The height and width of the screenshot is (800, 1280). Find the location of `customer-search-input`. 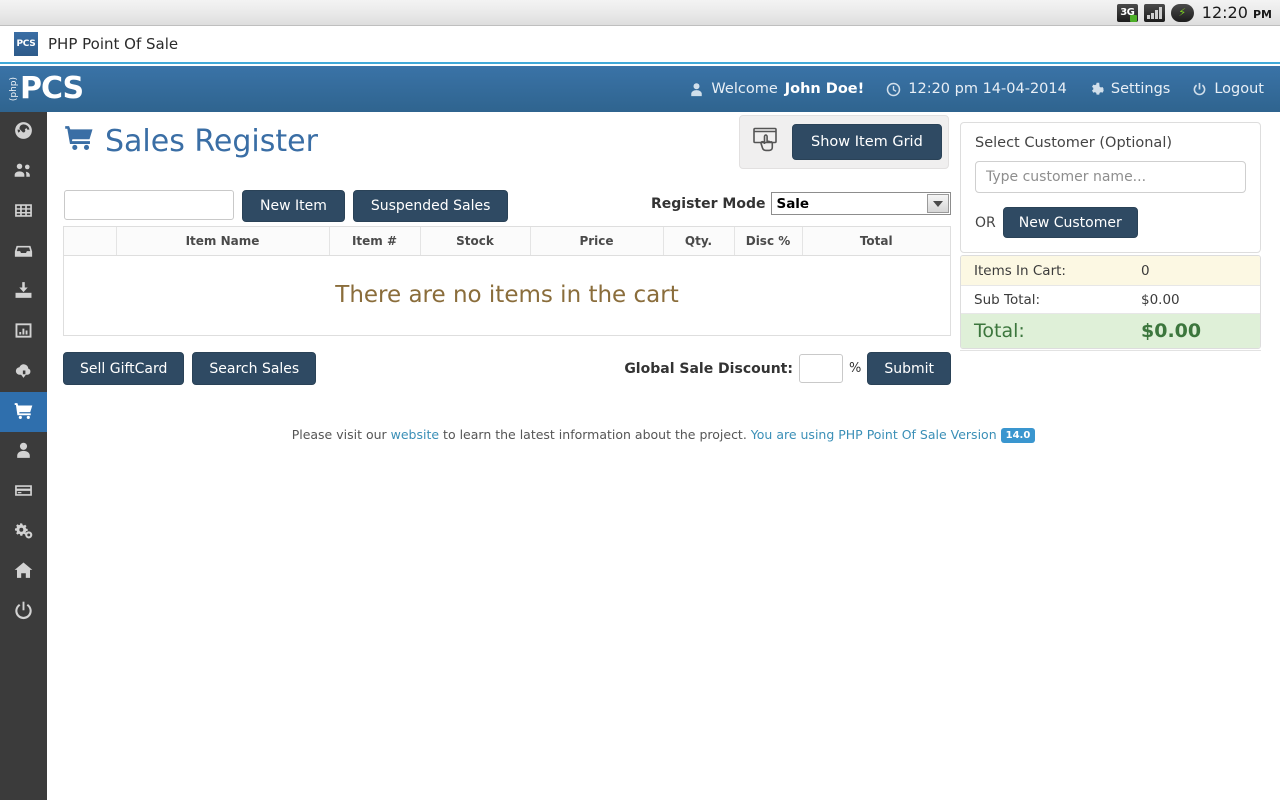

customer-search-input is located at coordinates (1110, 177).